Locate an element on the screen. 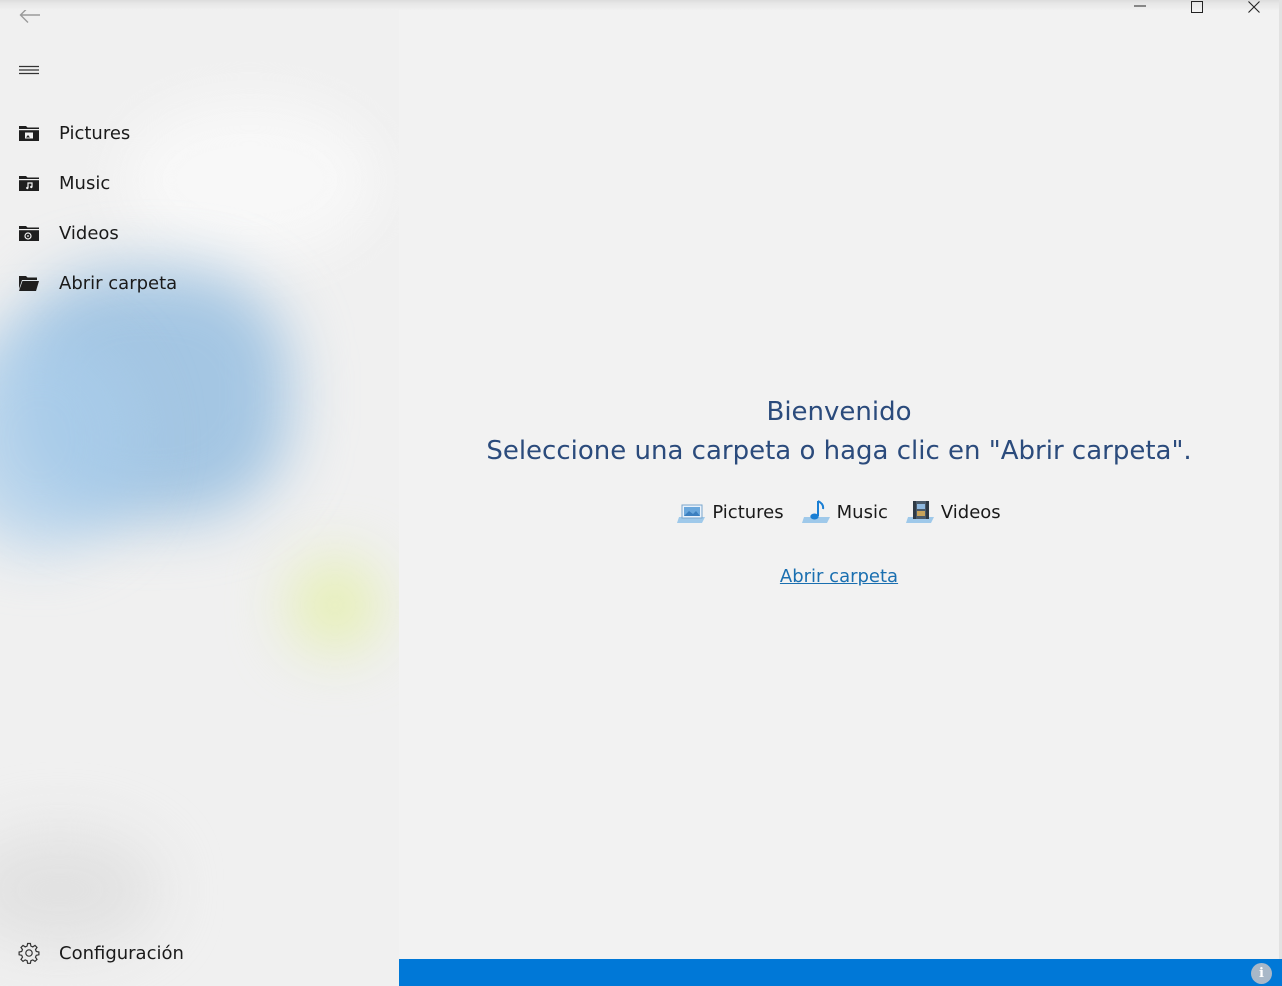 This screenshot has width=1282, height=986. sidebar-item-music: Music is located at coordinates (199, 183).